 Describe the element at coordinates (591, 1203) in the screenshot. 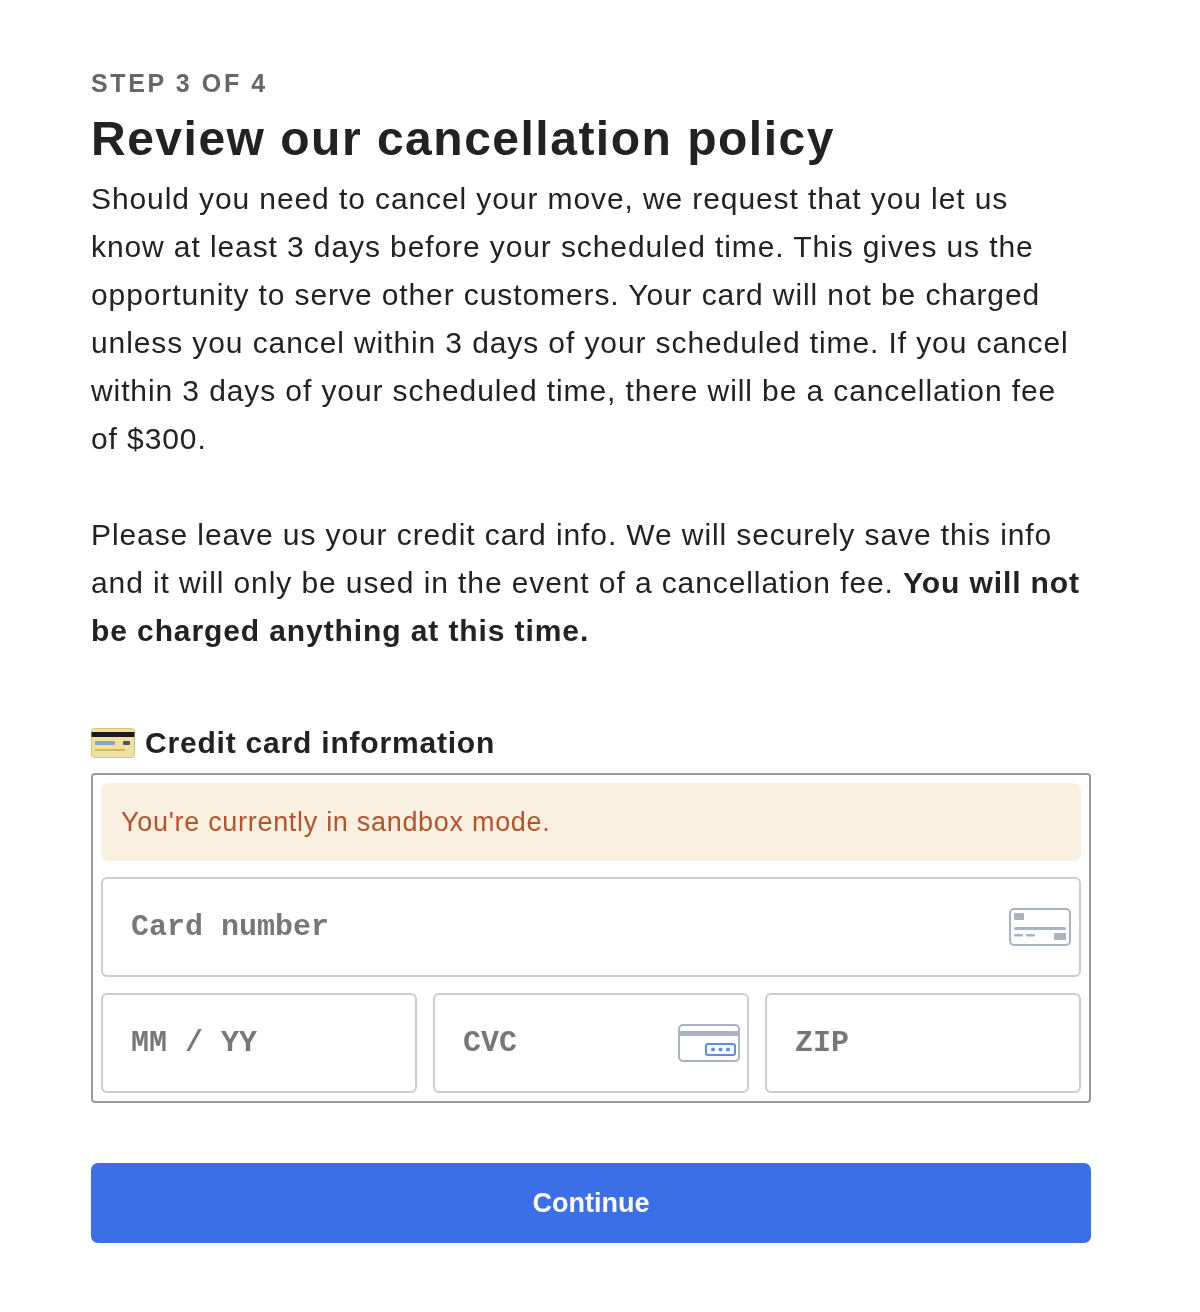

I see `continue-button: Continue` at that location.